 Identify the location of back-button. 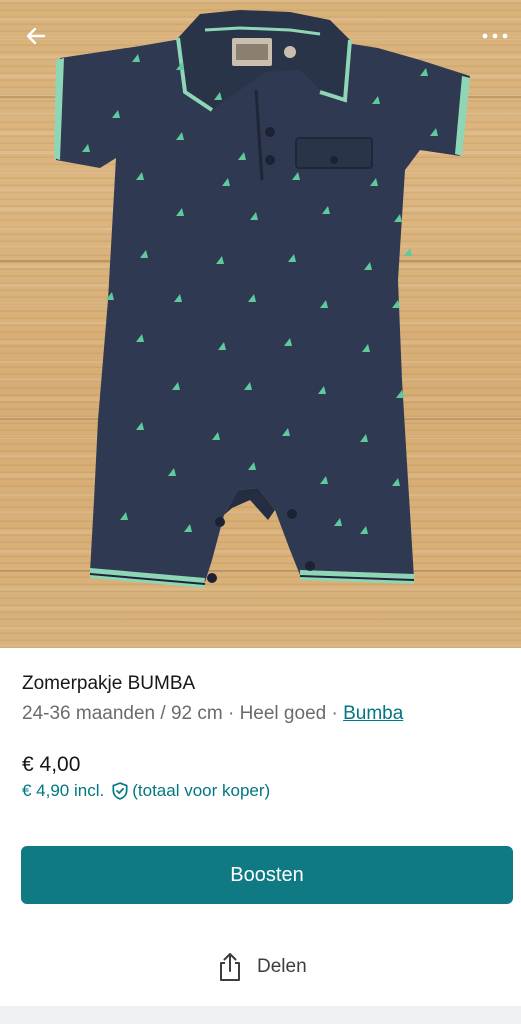
(36, 36).